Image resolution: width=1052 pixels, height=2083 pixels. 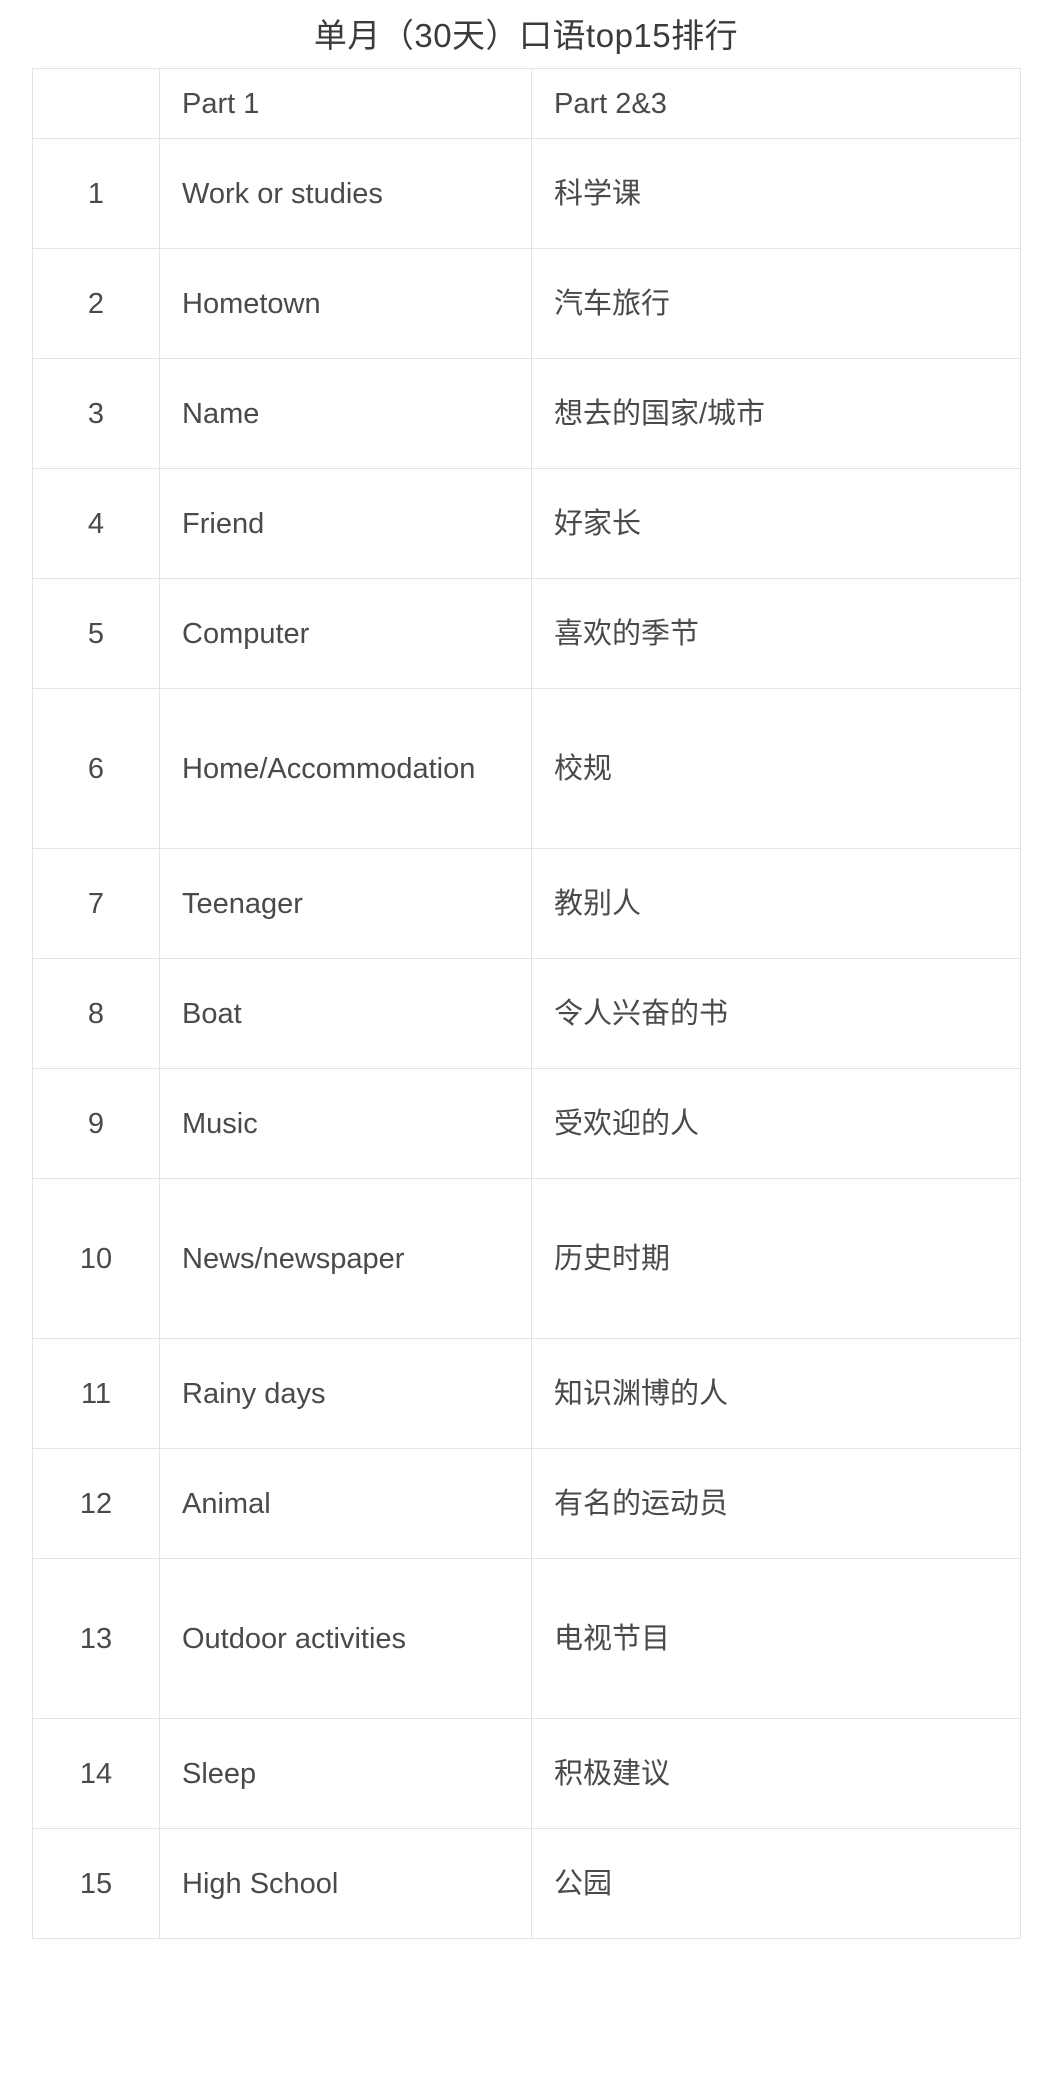 What do you see at coordinates (776, 1773) in the screenshot?
I see `cell-part23: 积极建议` at bounding box center [776, 1773].